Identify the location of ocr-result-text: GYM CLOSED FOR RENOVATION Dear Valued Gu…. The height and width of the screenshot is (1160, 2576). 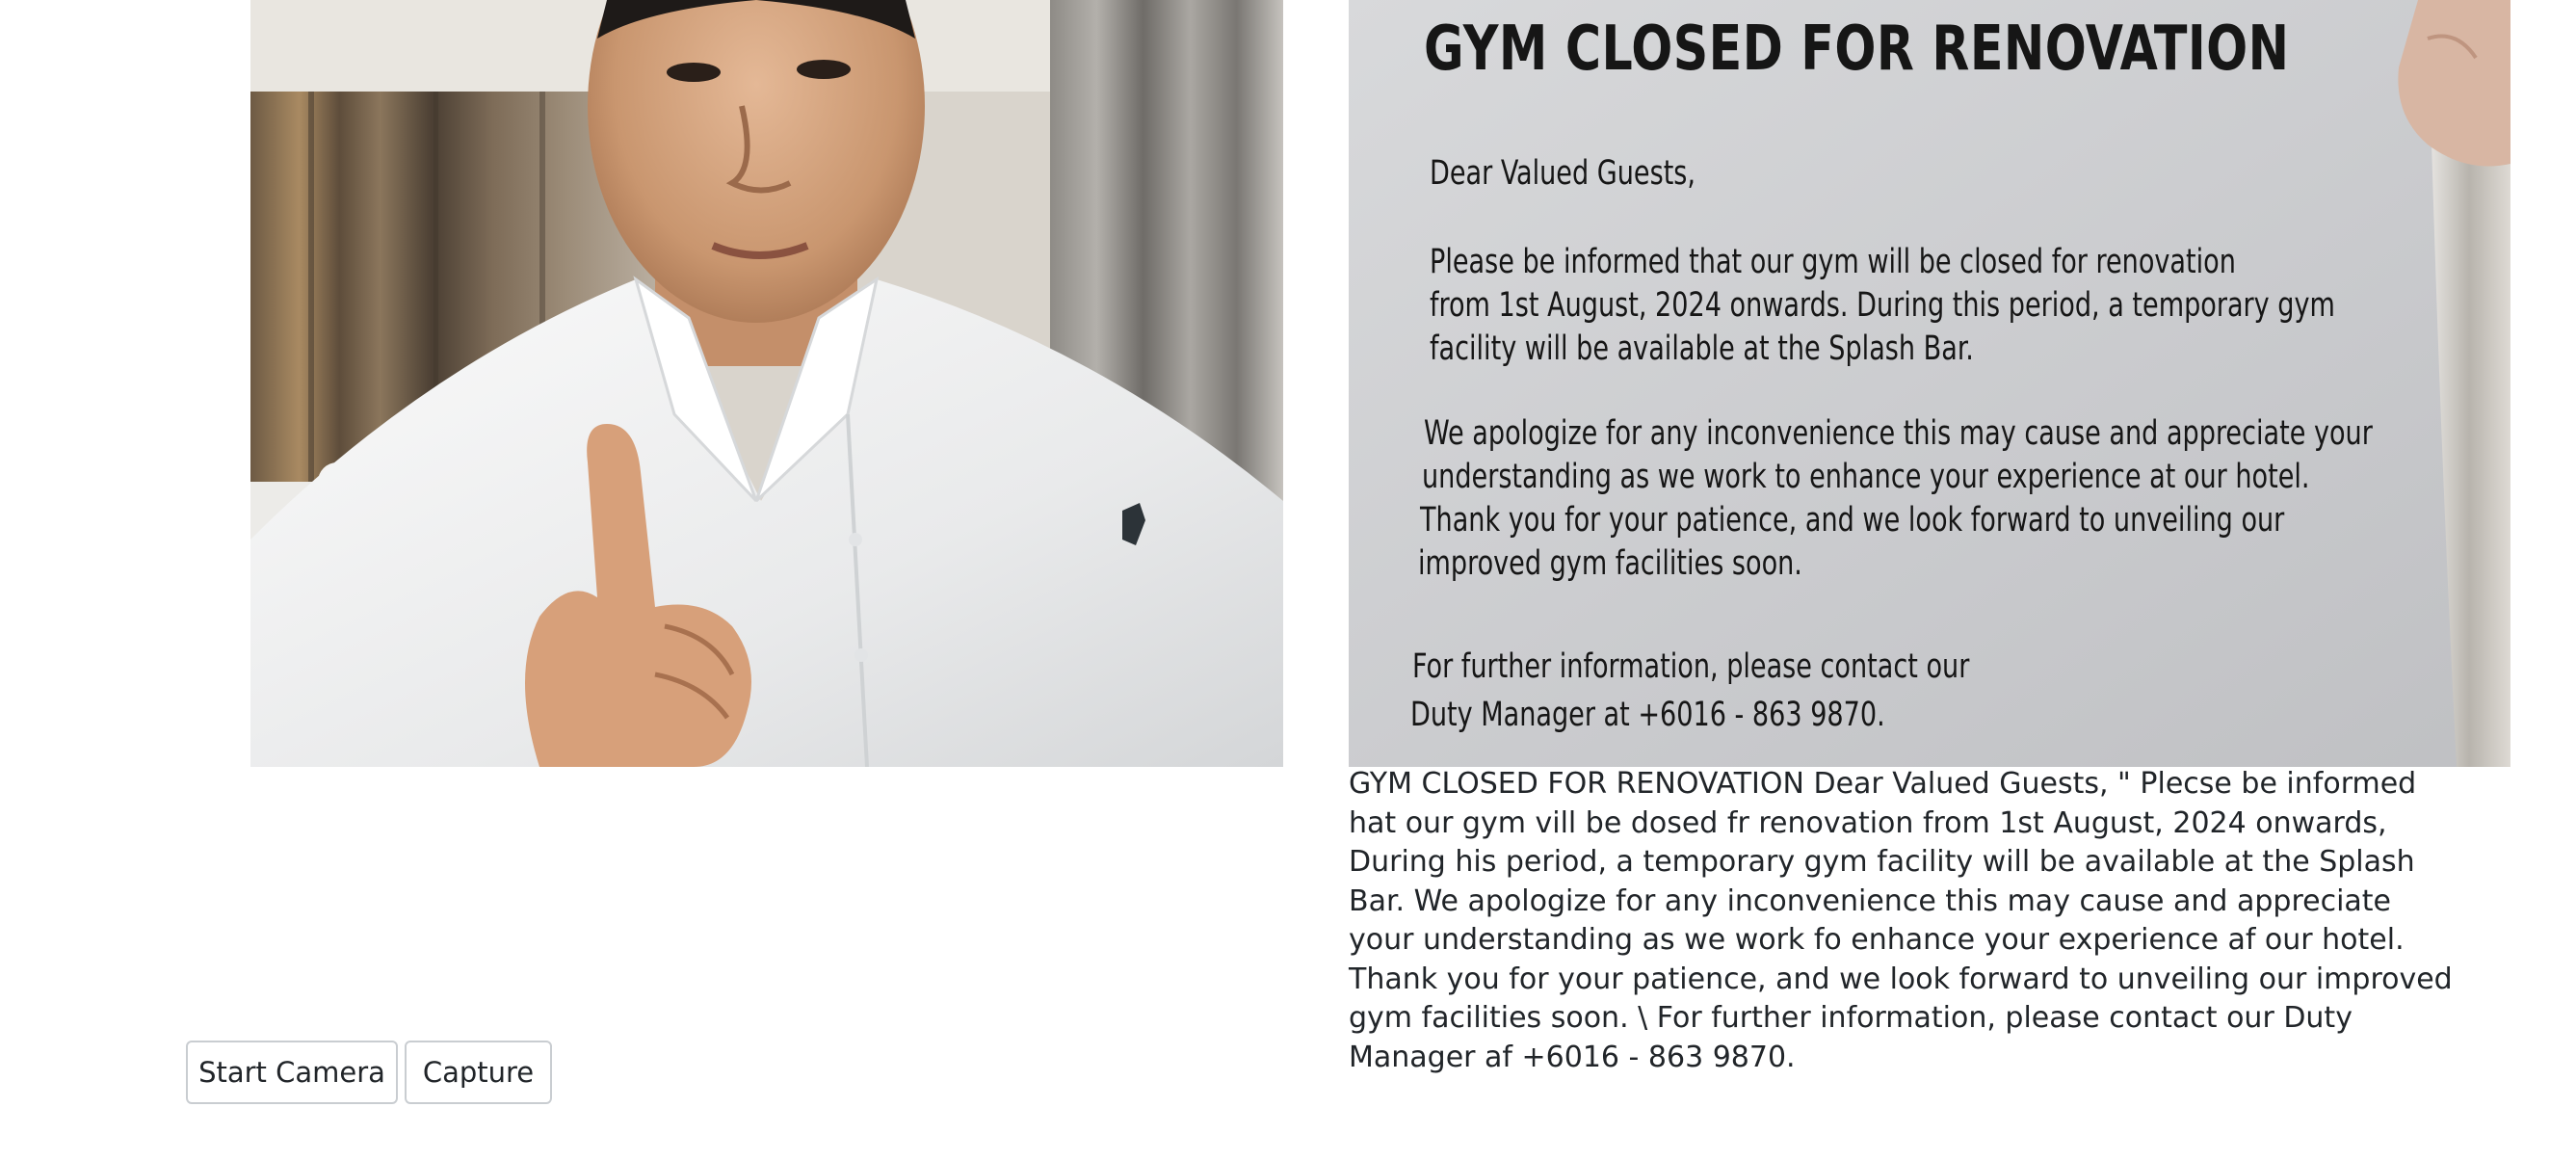
(1901, 920).